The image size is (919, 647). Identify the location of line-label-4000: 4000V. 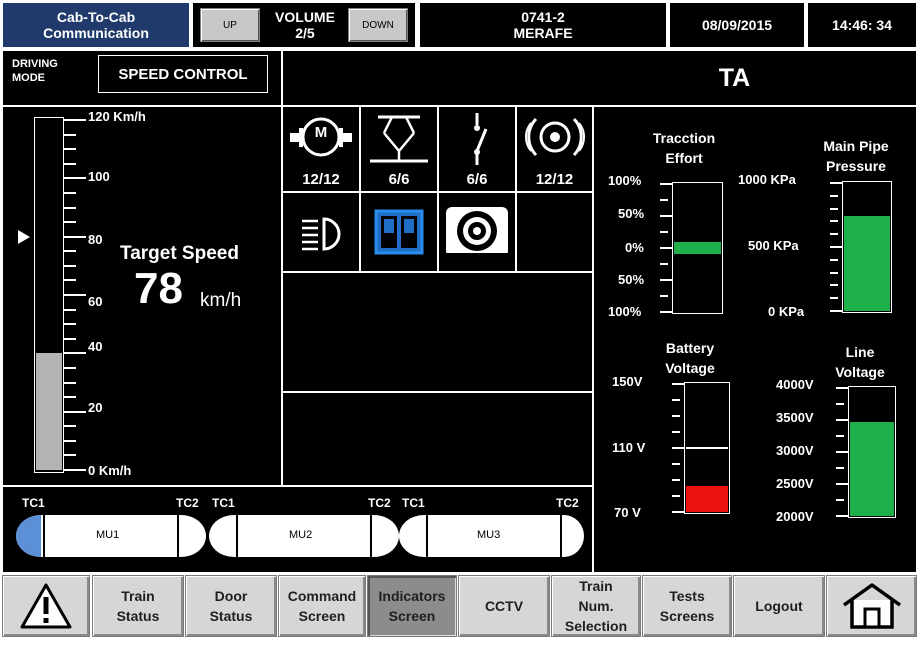
(795, 384).